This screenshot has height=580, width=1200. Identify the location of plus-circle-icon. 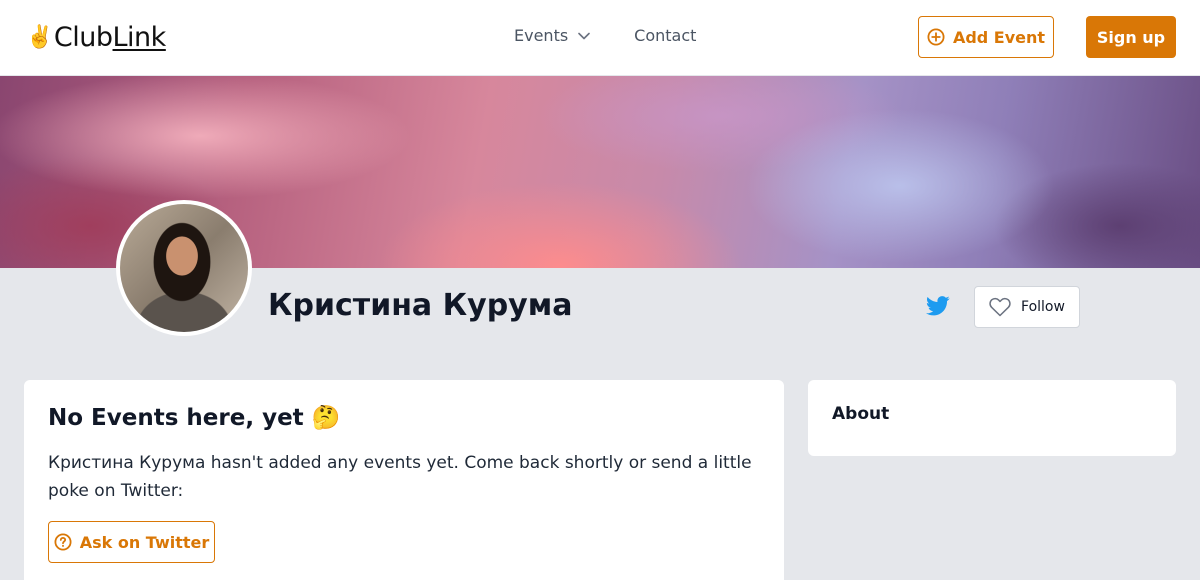
(936, 37).